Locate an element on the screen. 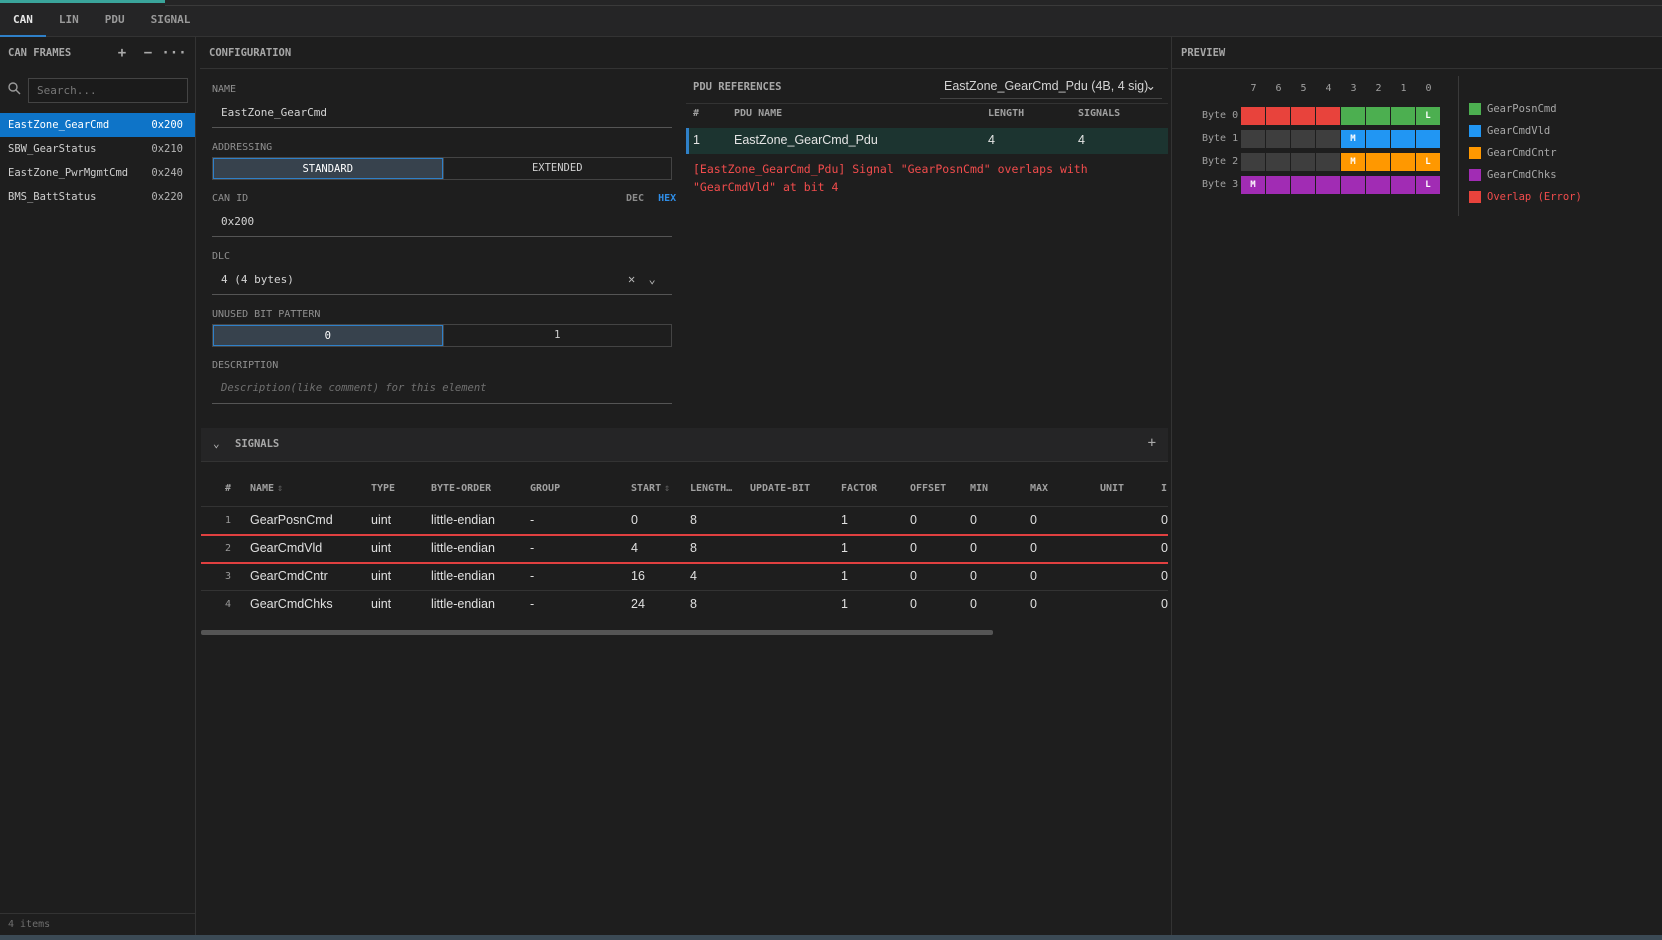 This screenshot has width=1662, height=940. hex-toggle: HEX is located at coordinates (667, 198).